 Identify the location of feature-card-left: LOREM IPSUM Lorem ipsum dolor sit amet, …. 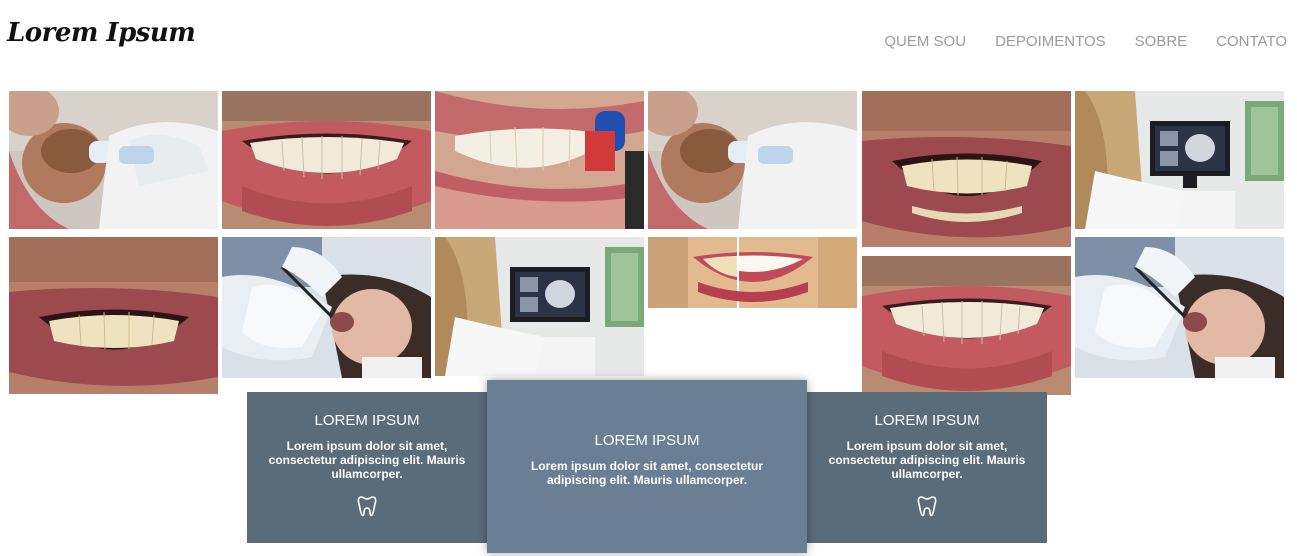
(367, 467).